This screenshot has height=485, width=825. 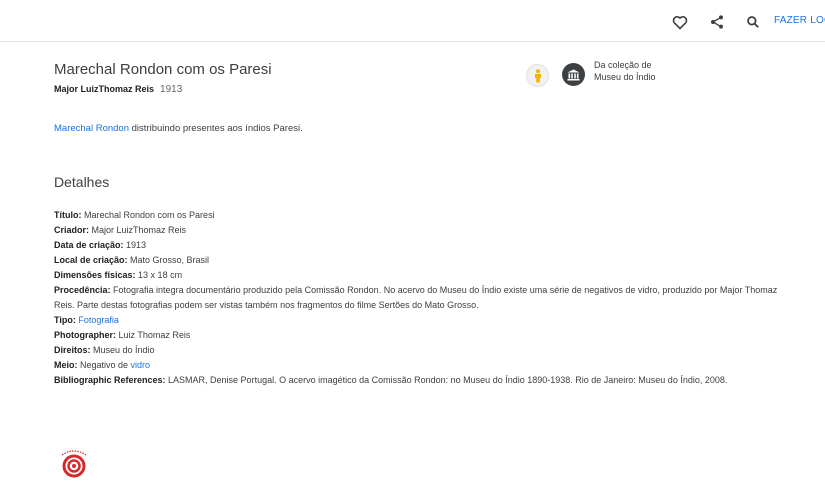 What do you see at coordinates (132, 260) in the screenshot?
I see `detail-local: Local de criação: Mato Grosso, Brasil` at bounding box center [132, 260].